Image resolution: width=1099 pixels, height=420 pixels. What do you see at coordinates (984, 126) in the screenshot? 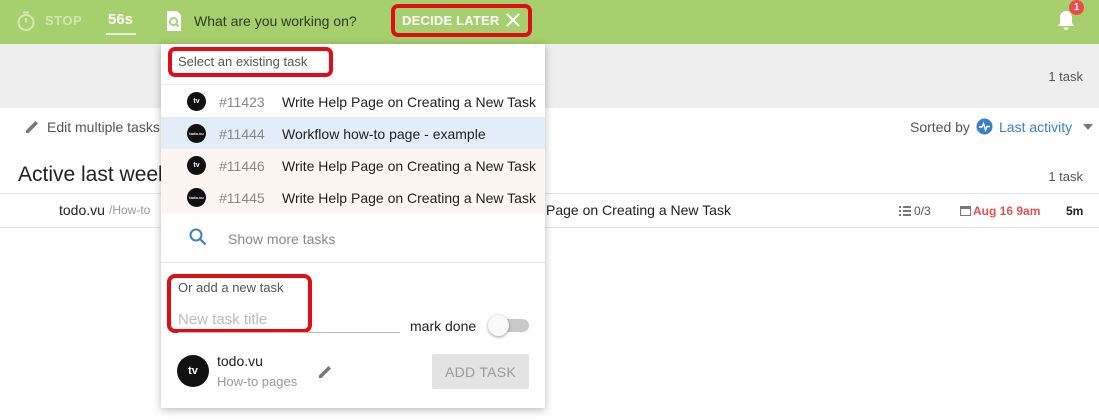
I see `activity-icon` at bounding box center [984, 126].